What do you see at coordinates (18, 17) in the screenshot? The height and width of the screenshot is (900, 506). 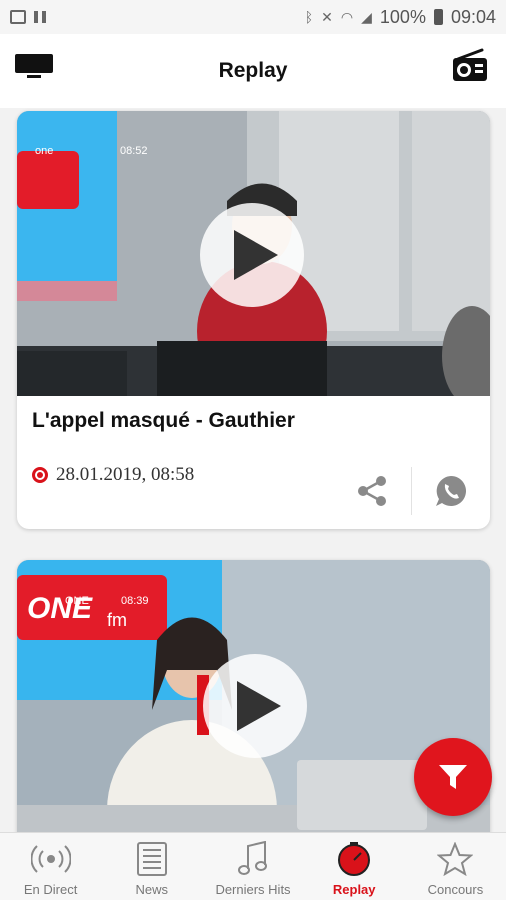 I see `gallery-notification-icon` at bounding box center [18, 17].